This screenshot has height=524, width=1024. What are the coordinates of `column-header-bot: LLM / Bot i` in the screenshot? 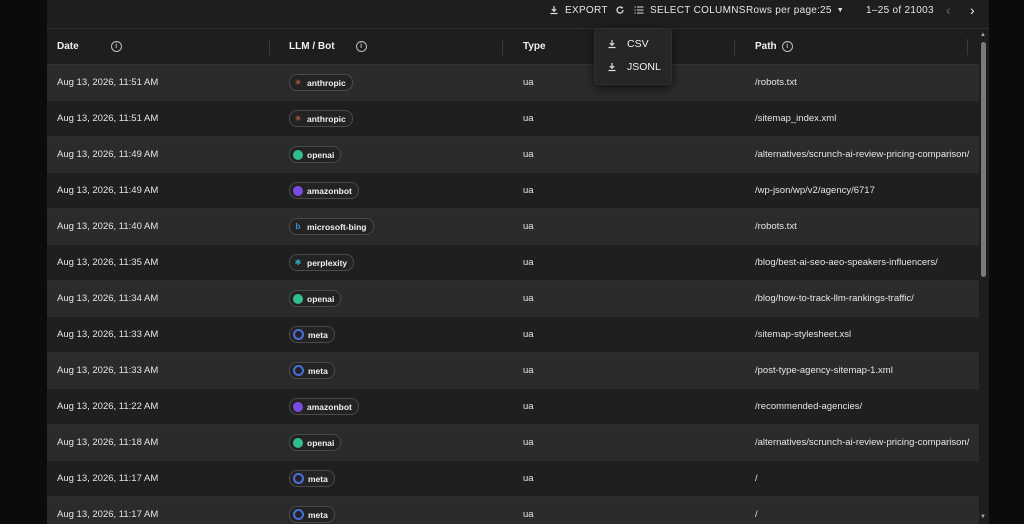 It's located at (328, 46).